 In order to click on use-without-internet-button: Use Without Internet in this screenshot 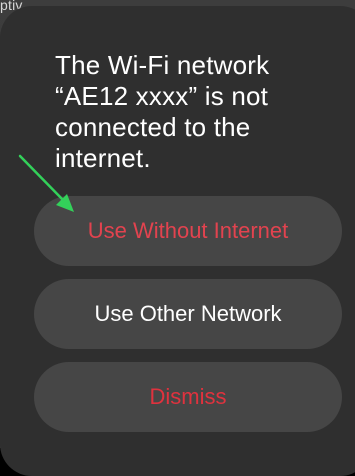, I will do `click(188, 231)`.